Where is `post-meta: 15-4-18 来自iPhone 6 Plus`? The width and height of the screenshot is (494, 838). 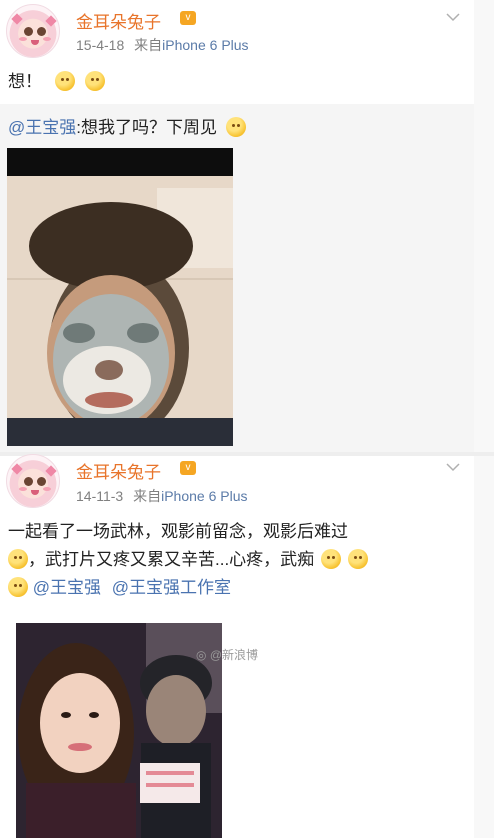 post-meta: 15-4-18 来自iPhone 6 Plus is located at coordinates (162, 45).